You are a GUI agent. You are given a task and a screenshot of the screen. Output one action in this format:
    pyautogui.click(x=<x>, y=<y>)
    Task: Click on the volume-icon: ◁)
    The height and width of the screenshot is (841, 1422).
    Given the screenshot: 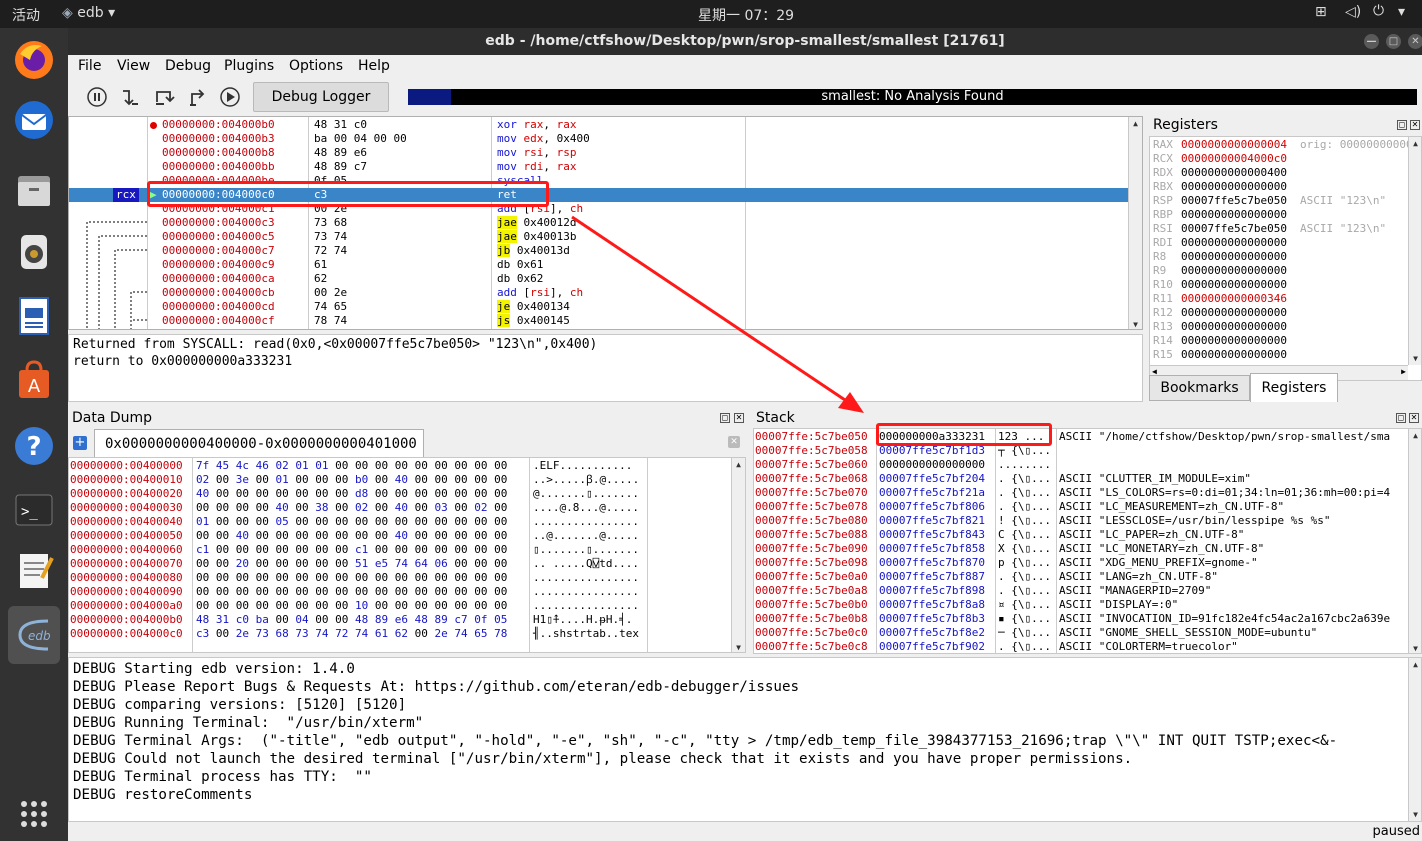 What is the action you would take?
    pyautogui.click(x=1353, y=12)
    